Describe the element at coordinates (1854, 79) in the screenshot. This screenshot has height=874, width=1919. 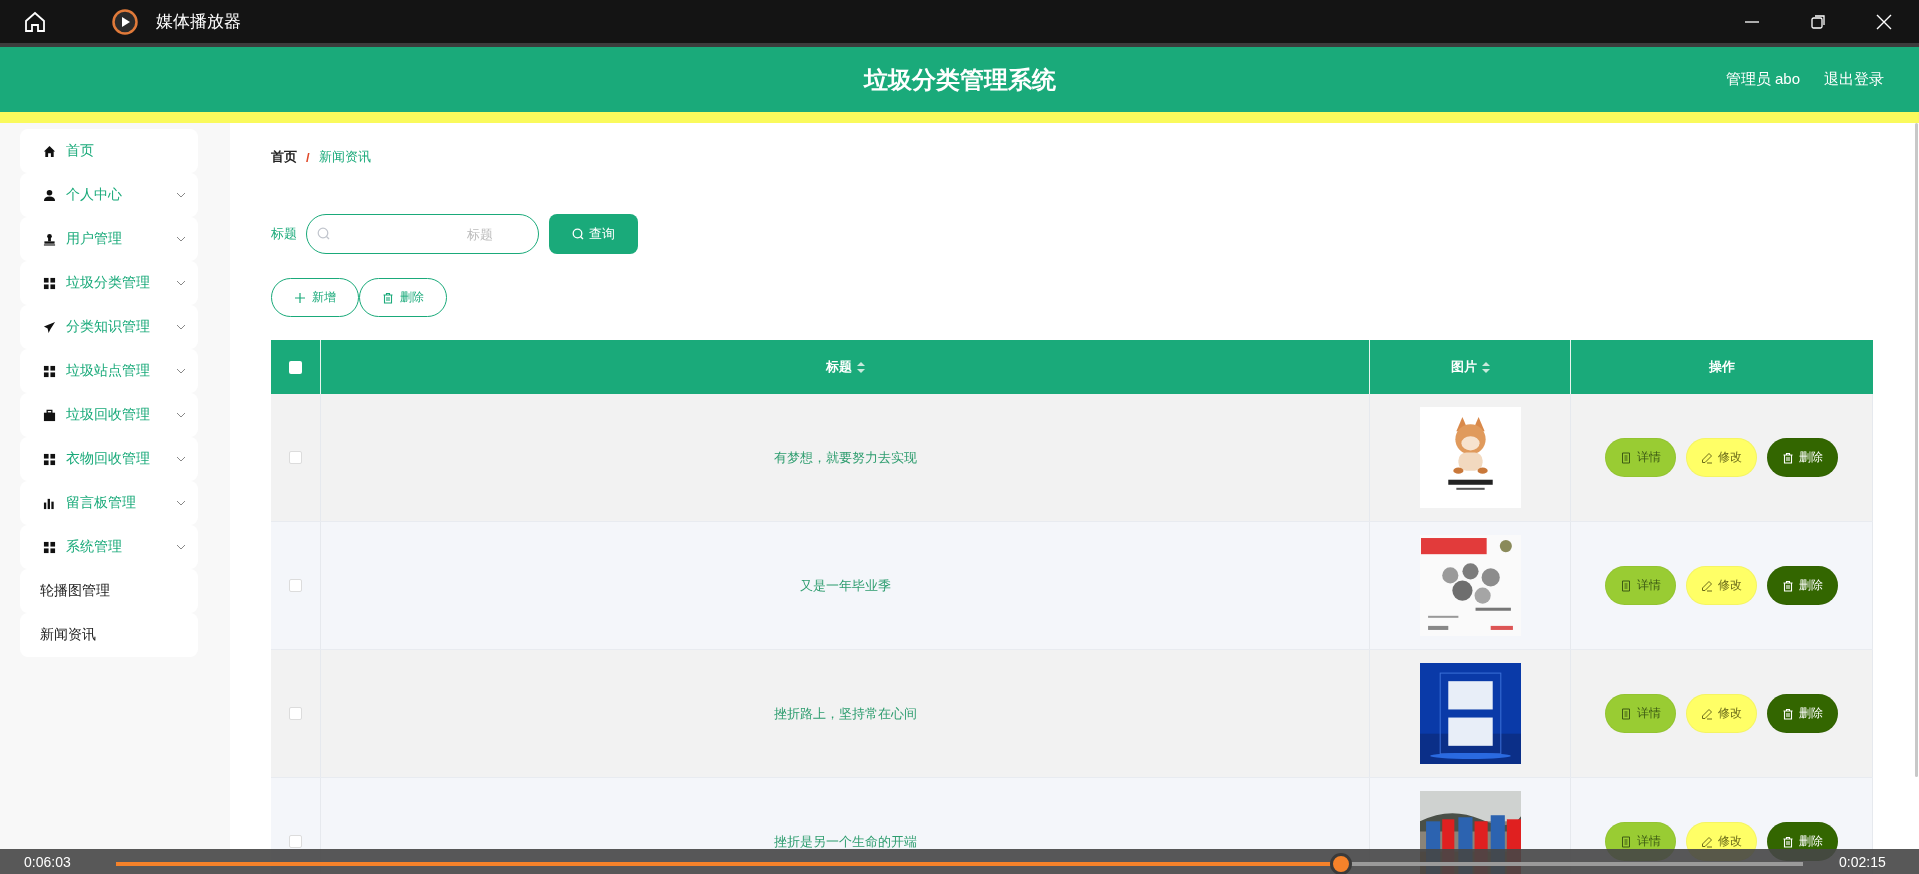
I see `logout-link: 退出登录` at that location.